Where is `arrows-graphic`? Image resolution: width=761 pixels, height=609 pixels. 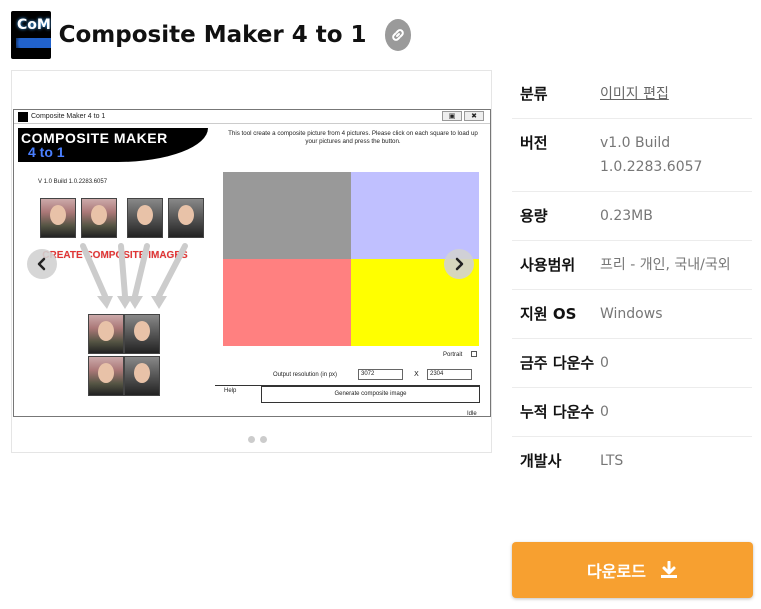 arrows-graphic is located at coordinates (134, 276).